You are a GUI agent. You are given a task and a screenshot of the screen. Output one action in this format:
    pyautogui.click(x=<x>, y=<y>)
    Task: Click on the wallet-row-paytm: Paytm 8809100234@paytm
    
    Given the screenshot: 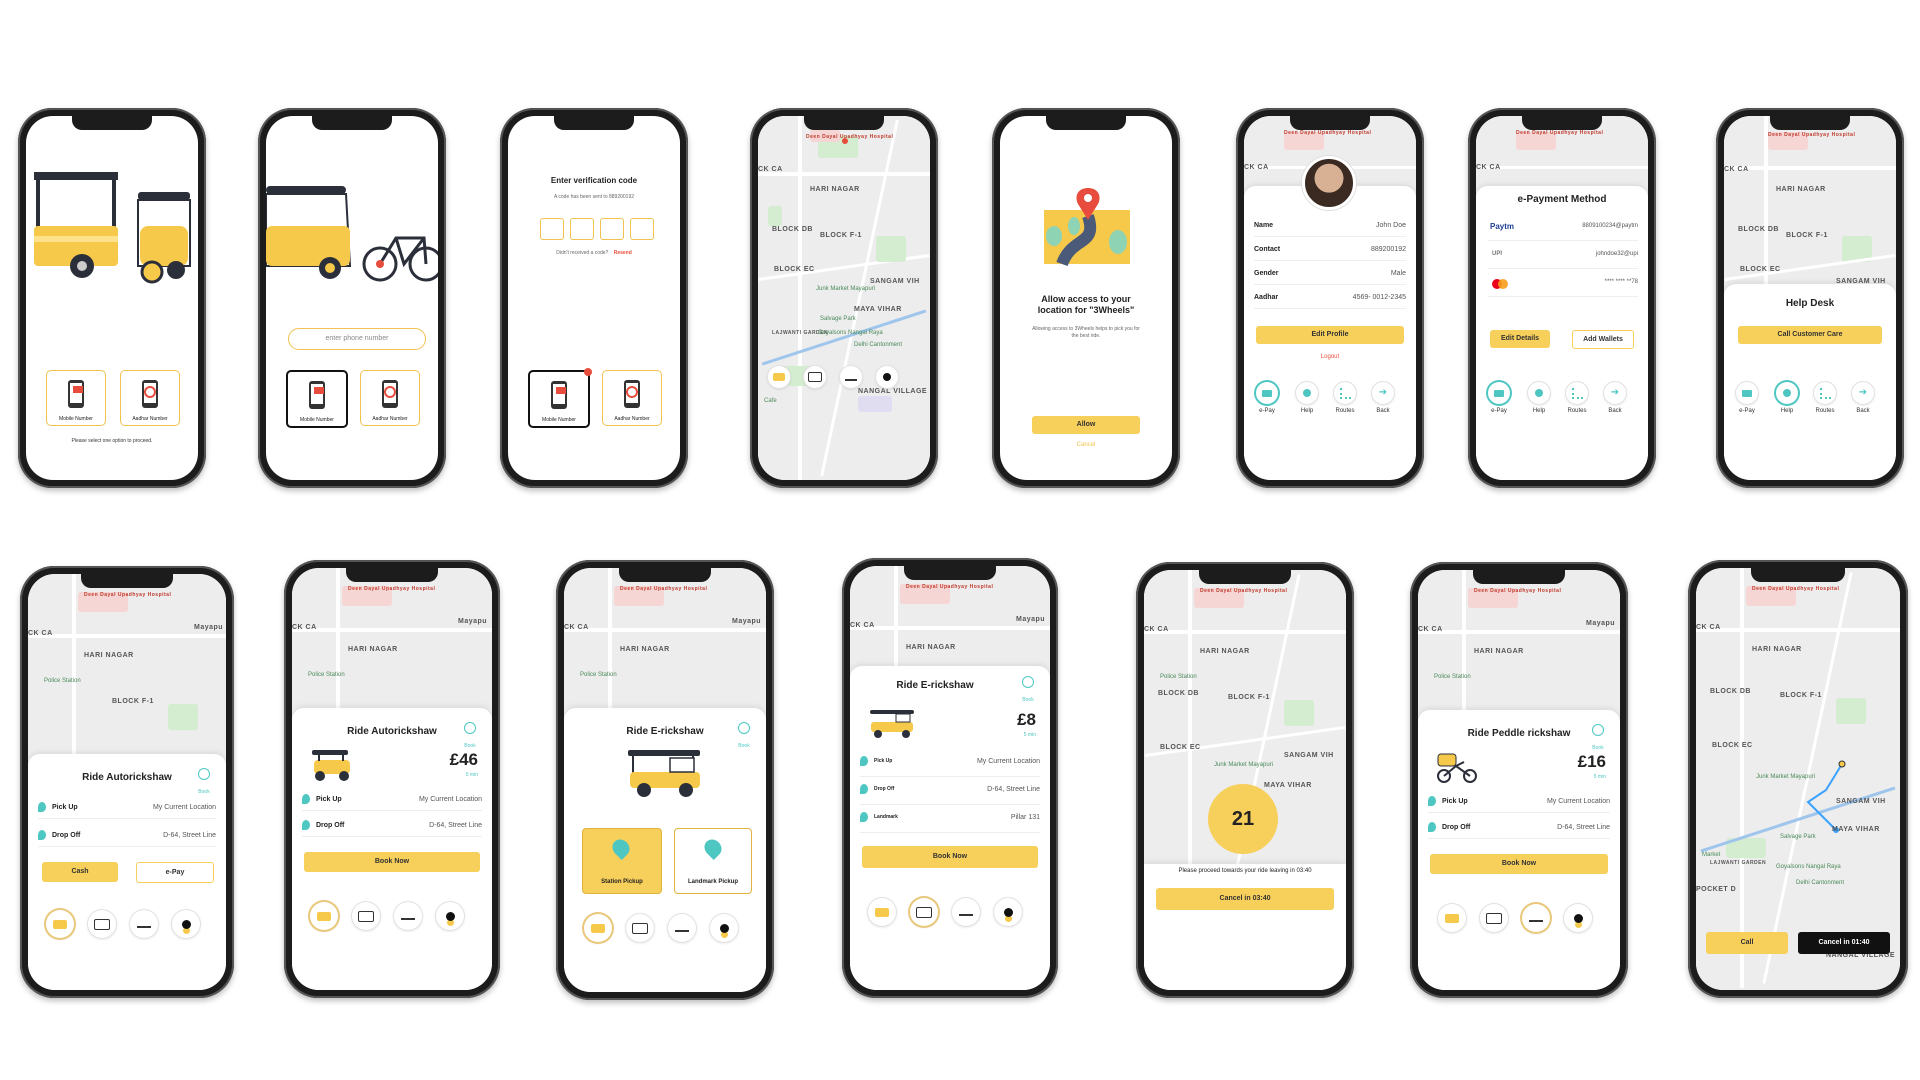 What is the action you would take?
    pyautogui.click(x=1563, y=229)
    